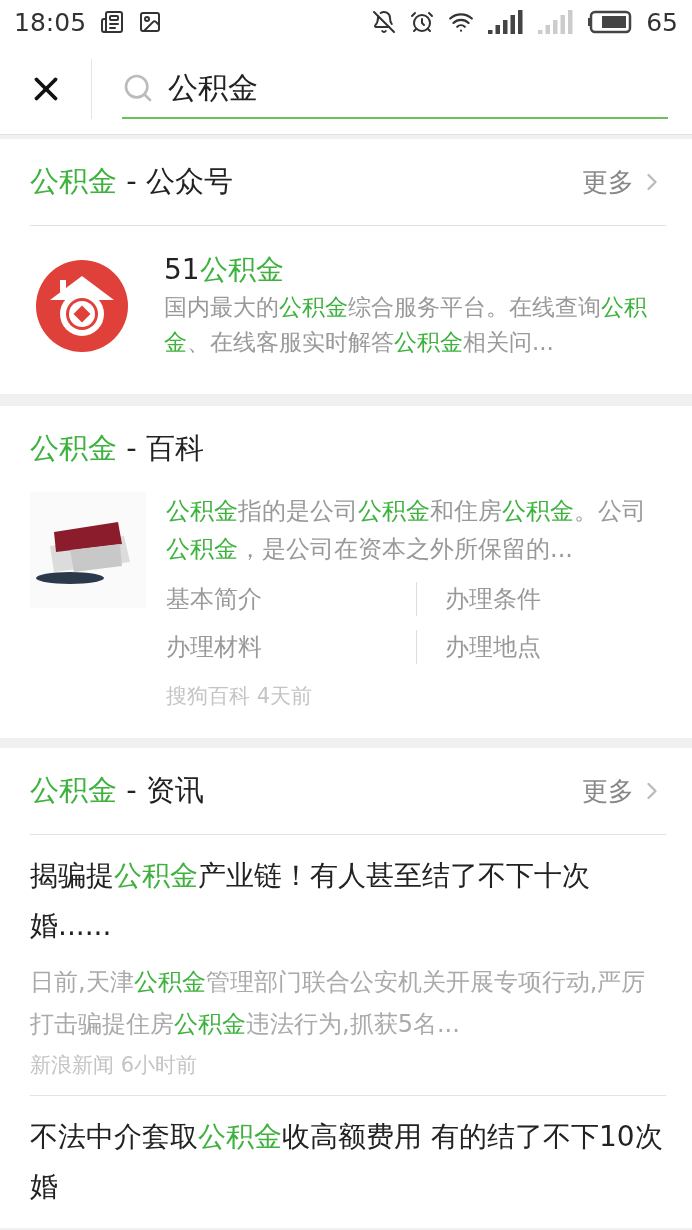  I want to click on signal-icon, so click(506, 22).